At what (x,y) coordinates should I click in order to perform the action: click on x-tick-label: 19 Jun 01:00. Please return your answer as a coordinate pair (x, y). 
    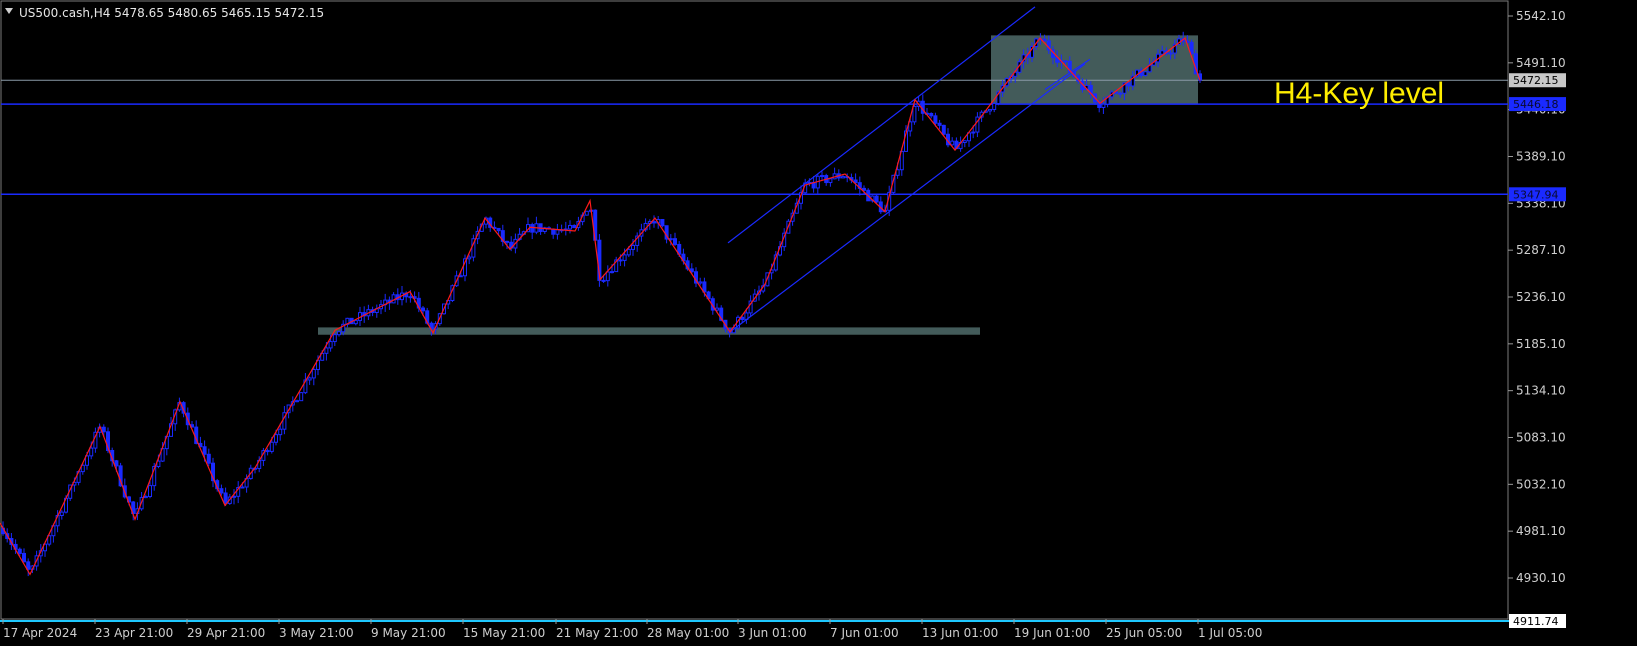
    Looking at the image, I should click on (1052, 633).